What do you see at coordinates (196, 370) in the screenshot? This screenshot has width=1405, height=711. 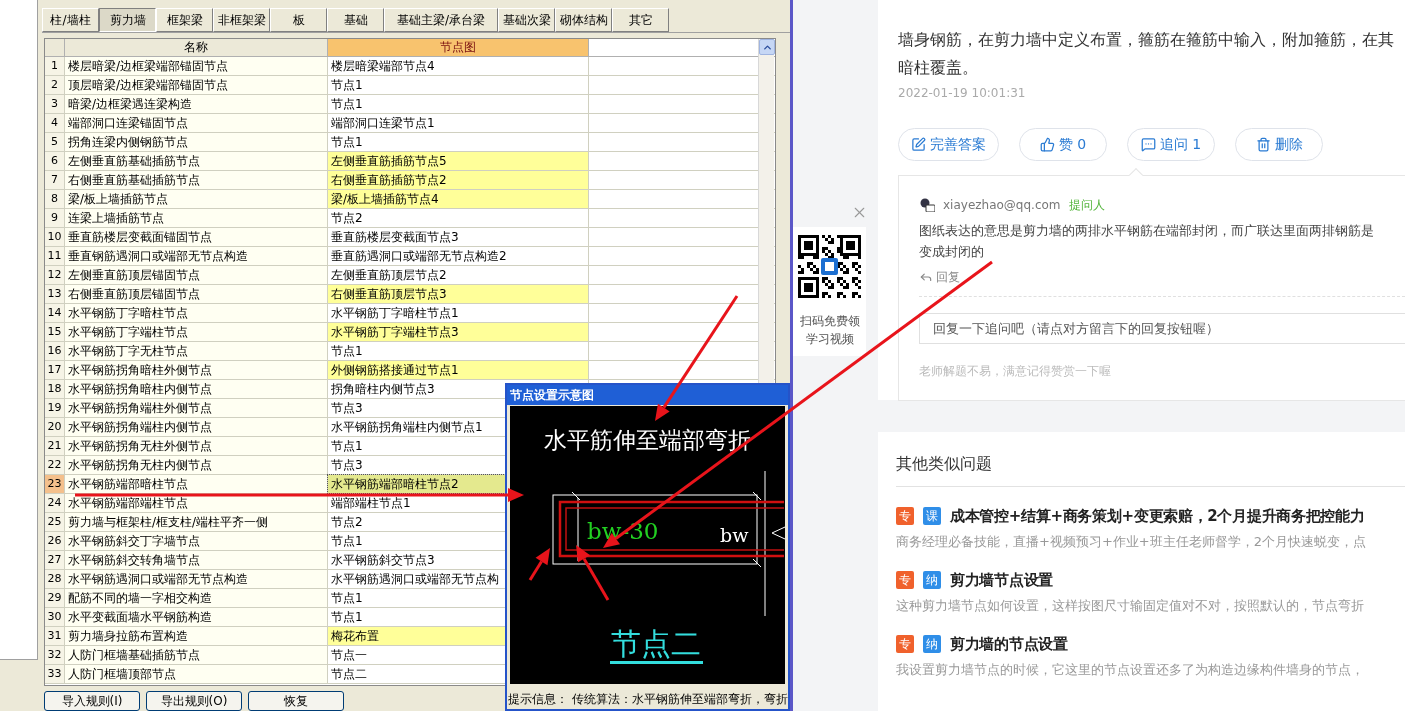 I see `table-cell: 水平钢筋拐角暗柱外侧节点` at bounding box center [196, 370].